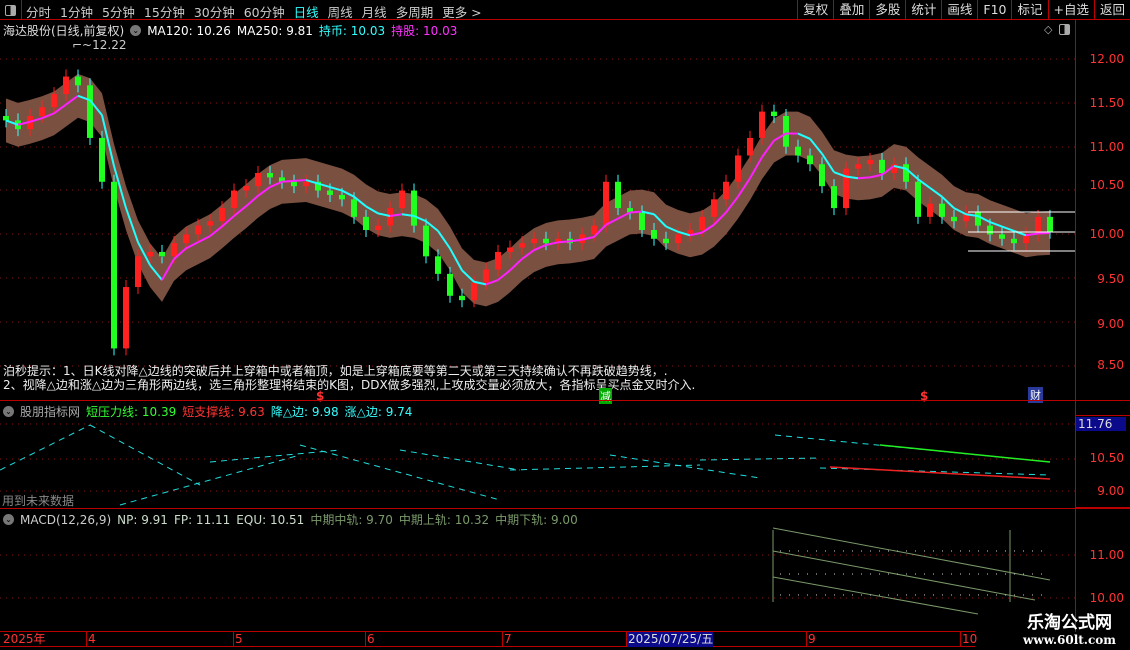 The image size is (1130, 650). What do you see at coordinates (1110, 324) in the screenshot?
I see `axis-tick: 9.00` at bounding box center [1110, 324].